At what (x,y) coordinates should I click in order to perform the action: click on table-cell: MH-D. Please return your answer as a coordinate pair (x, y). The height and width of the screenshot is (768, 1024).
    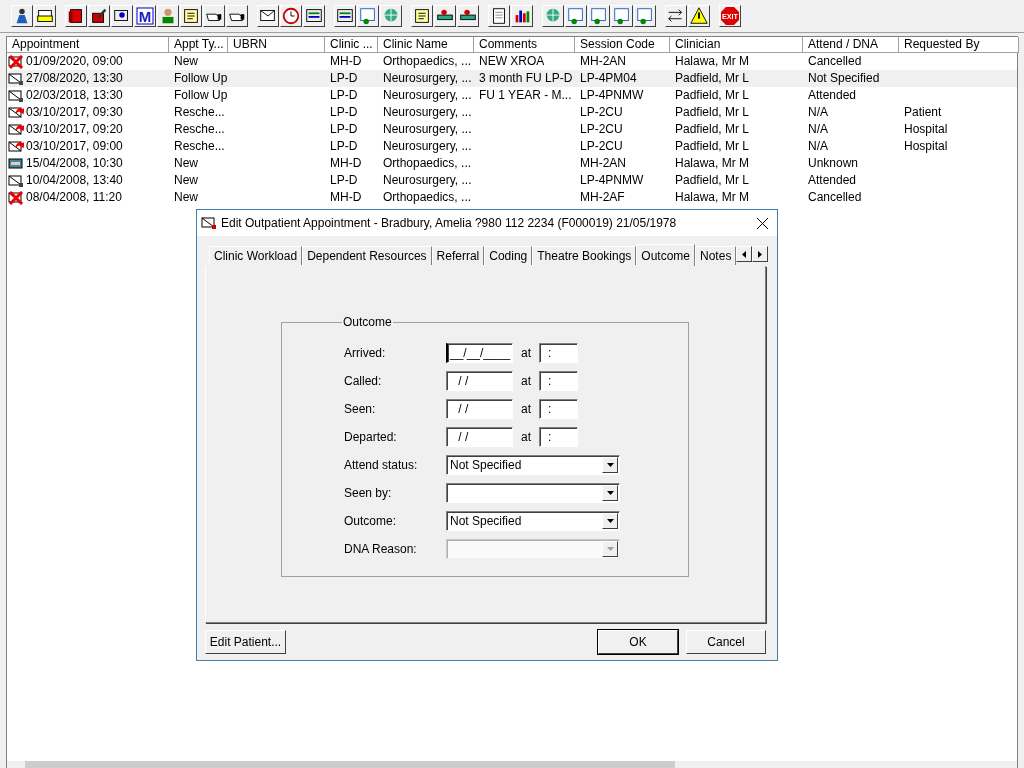
    Looking at the image, I should click on (346, 197).